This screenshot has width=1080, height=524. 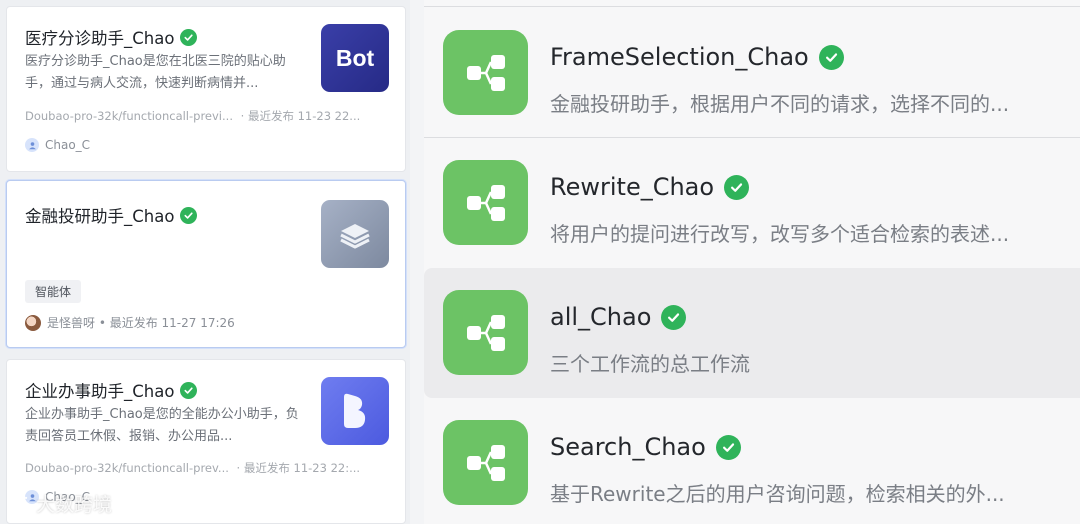 I want to click on workflow-description: 三个工作流的总工作流, so click(x=650, y=364).